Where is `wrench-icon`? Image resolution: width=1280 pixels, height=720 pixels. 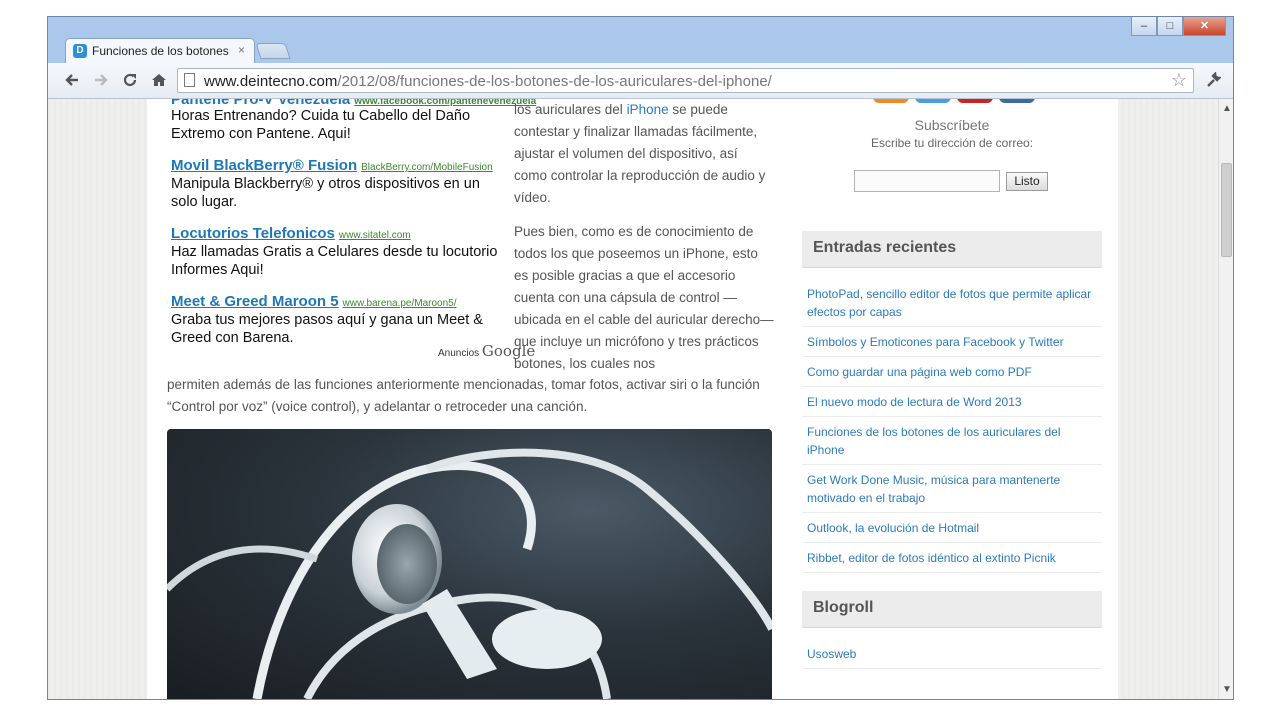
wrench-icon is located at coordinates (1213, 82).